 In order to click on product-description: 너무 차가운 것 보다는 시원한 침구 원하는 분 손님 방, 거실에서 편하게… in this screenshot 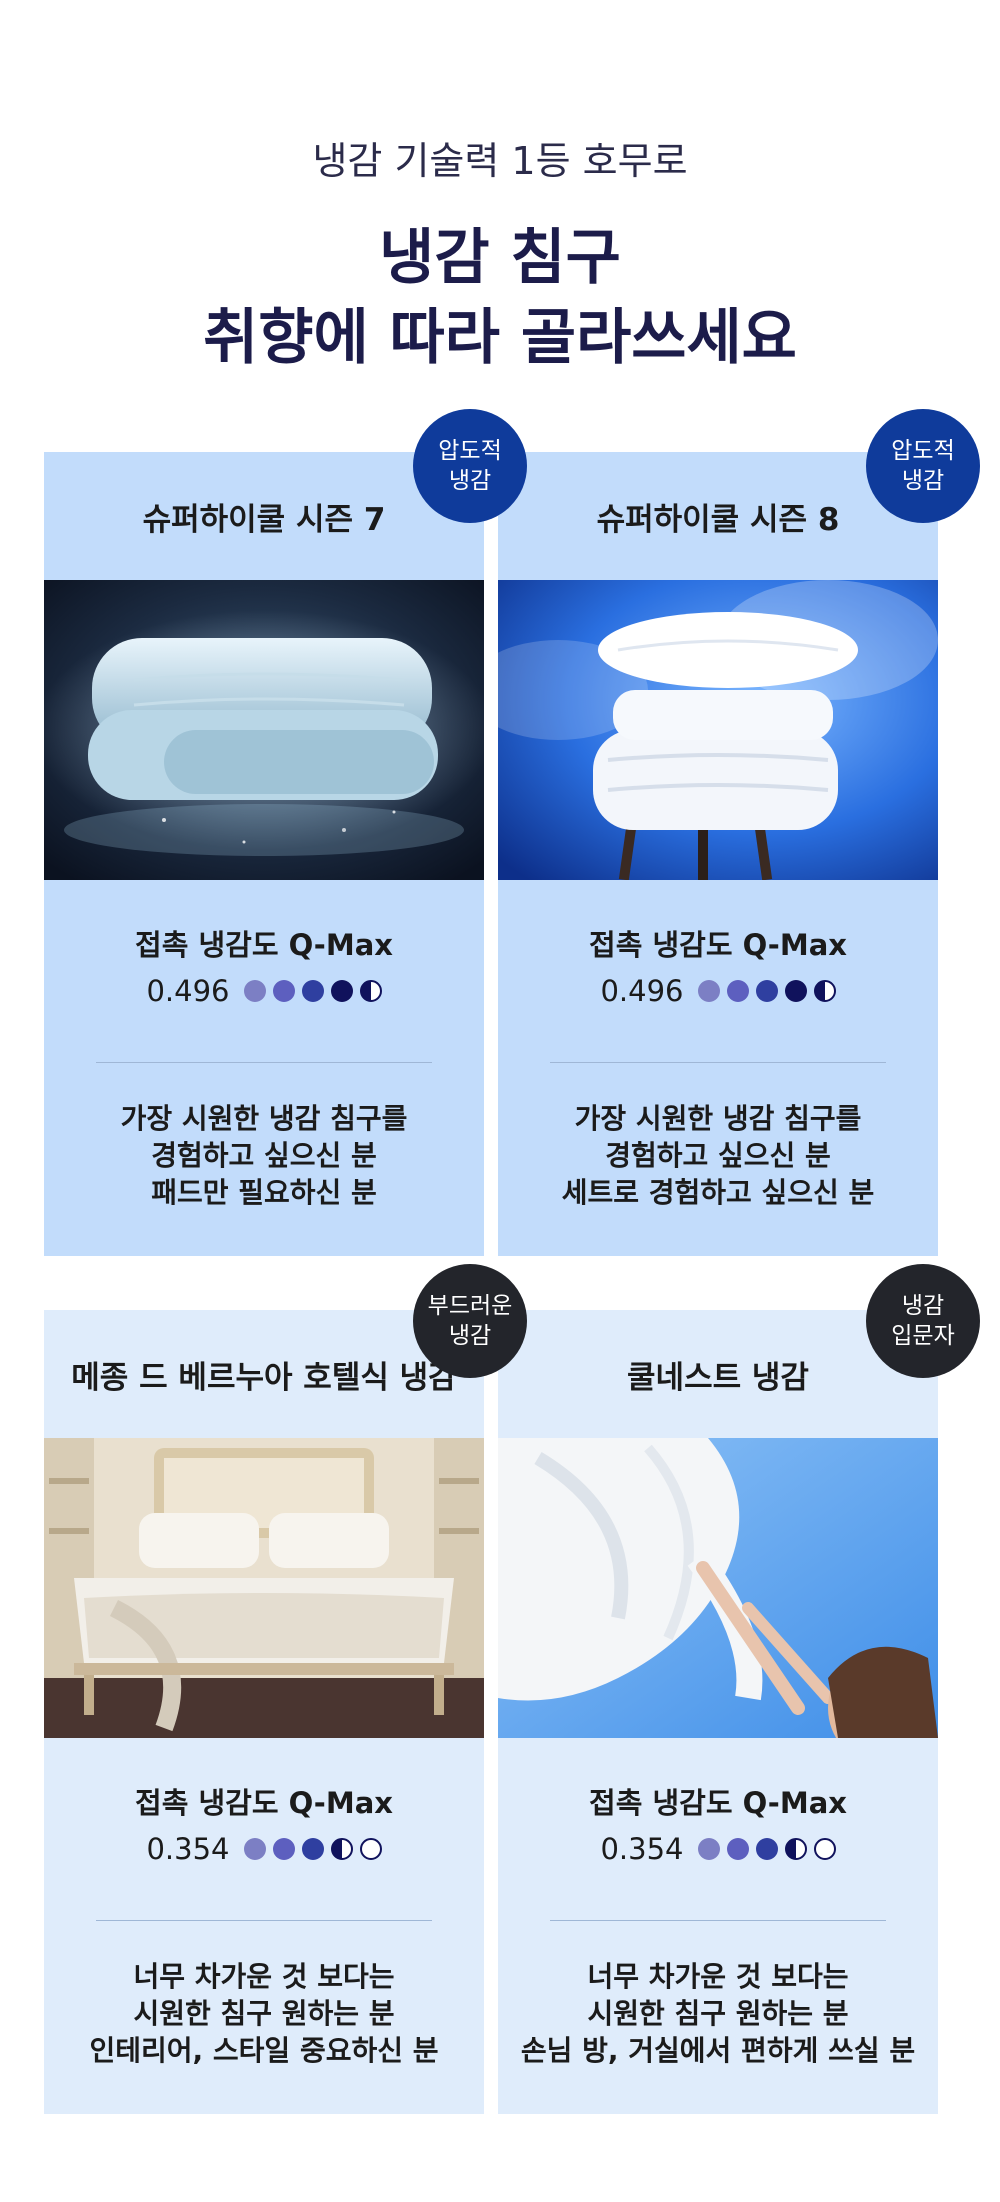, I will do `click(718, 2013)`.